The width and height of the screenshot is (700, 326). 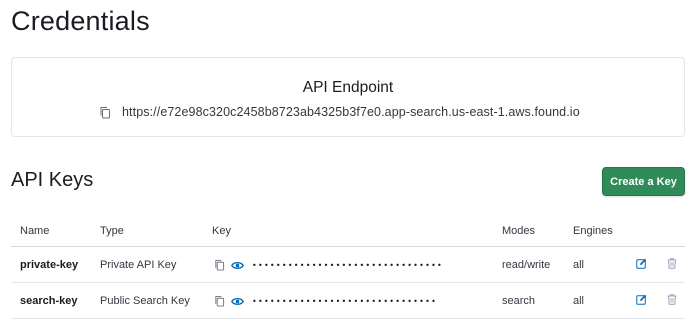 I want to click on column-header-modes: Modes, so click(x=518, y=231).